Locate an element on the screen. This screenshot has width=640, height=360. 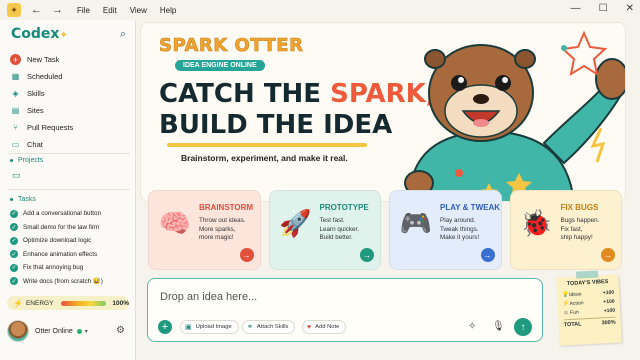
menu-file: File is located at coordinates (83, 10).